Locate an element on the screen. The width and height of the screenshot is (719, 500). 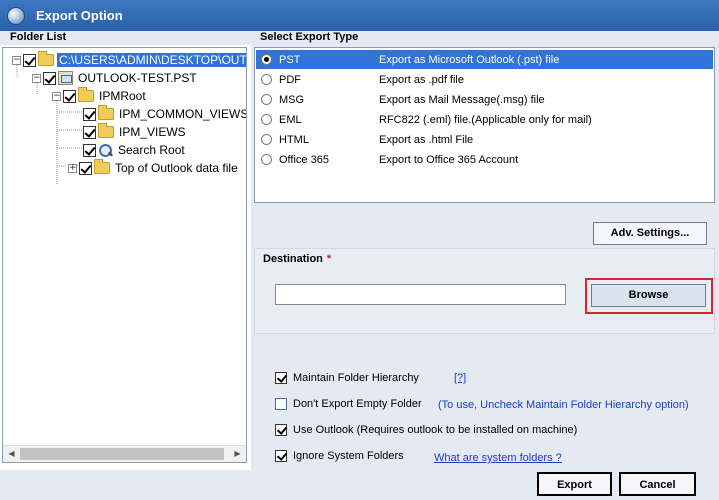
scrollbar-thumb is located at coordinates (122, 454).